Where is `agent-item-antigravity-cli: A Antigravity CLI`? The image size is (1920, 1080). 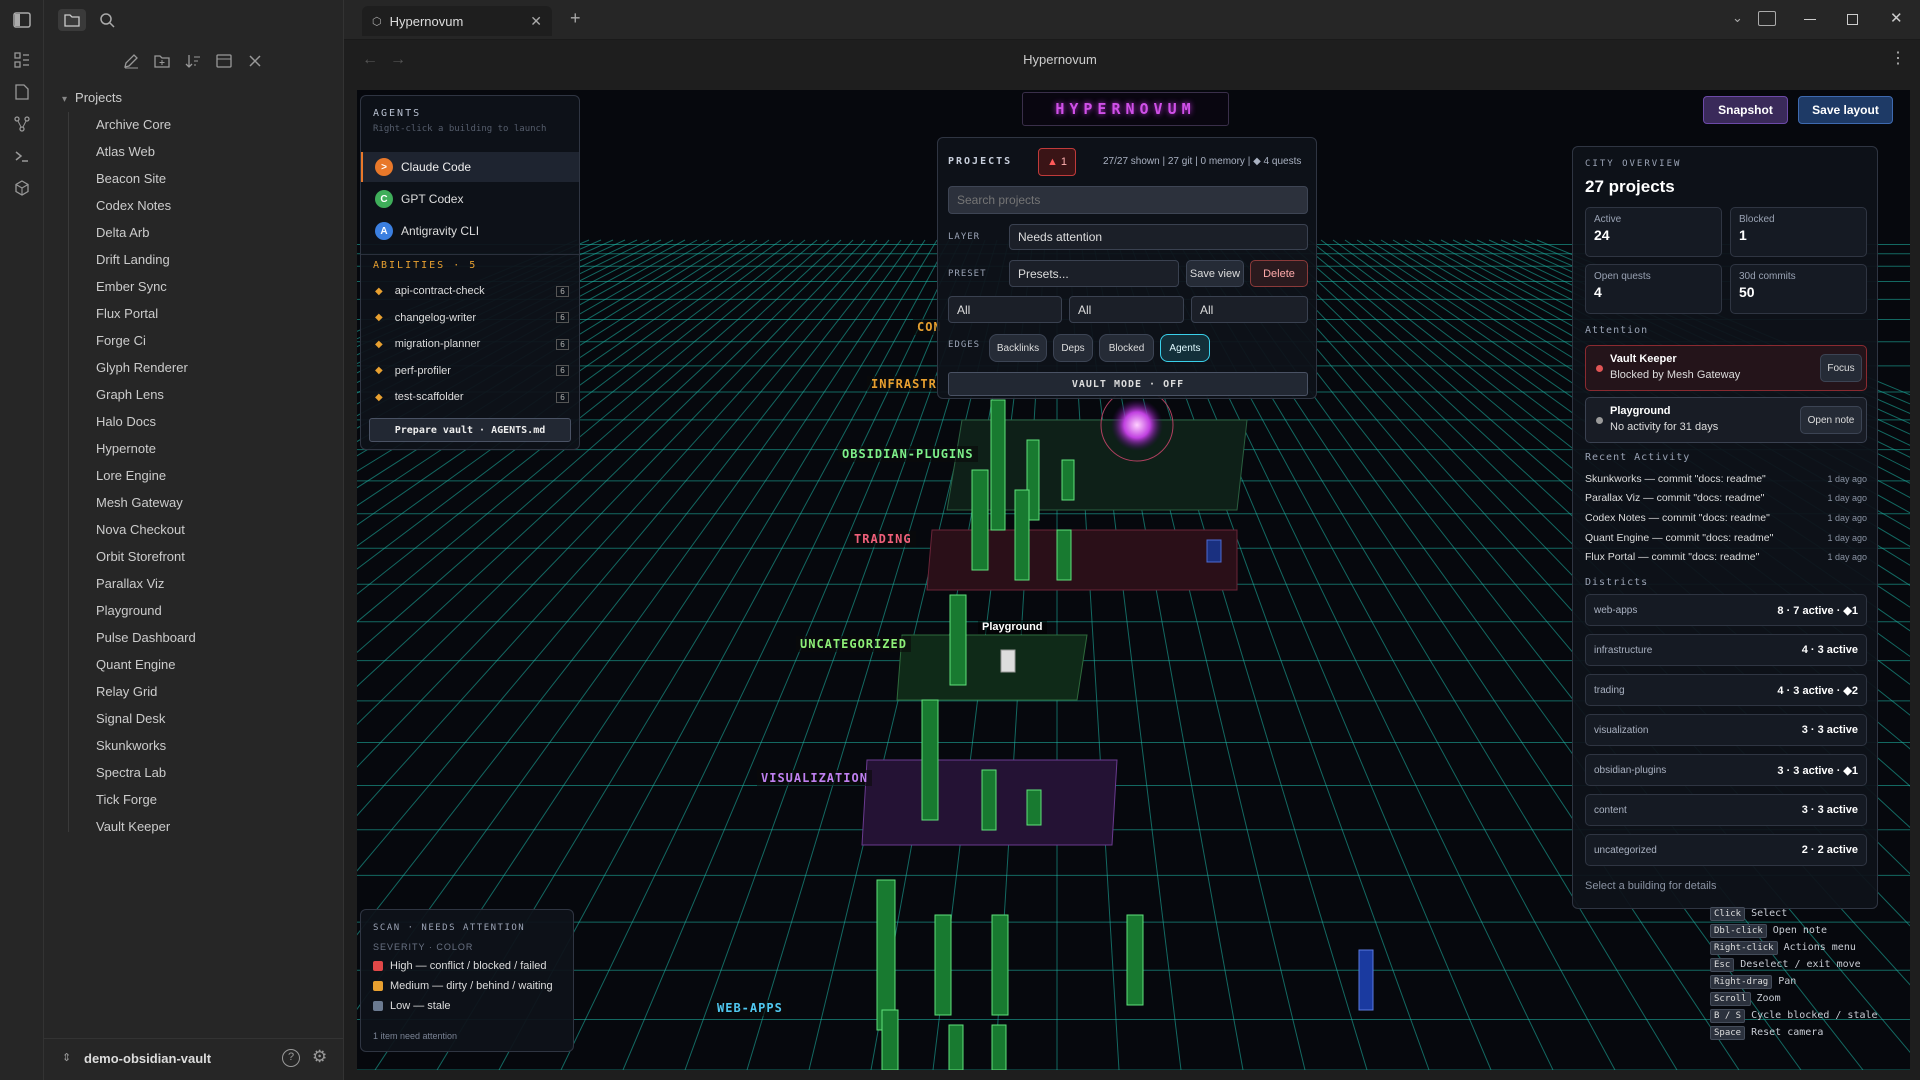 agent-item-antigravity-cli: A Antigravity CLI is located at coordinates (470, 231).